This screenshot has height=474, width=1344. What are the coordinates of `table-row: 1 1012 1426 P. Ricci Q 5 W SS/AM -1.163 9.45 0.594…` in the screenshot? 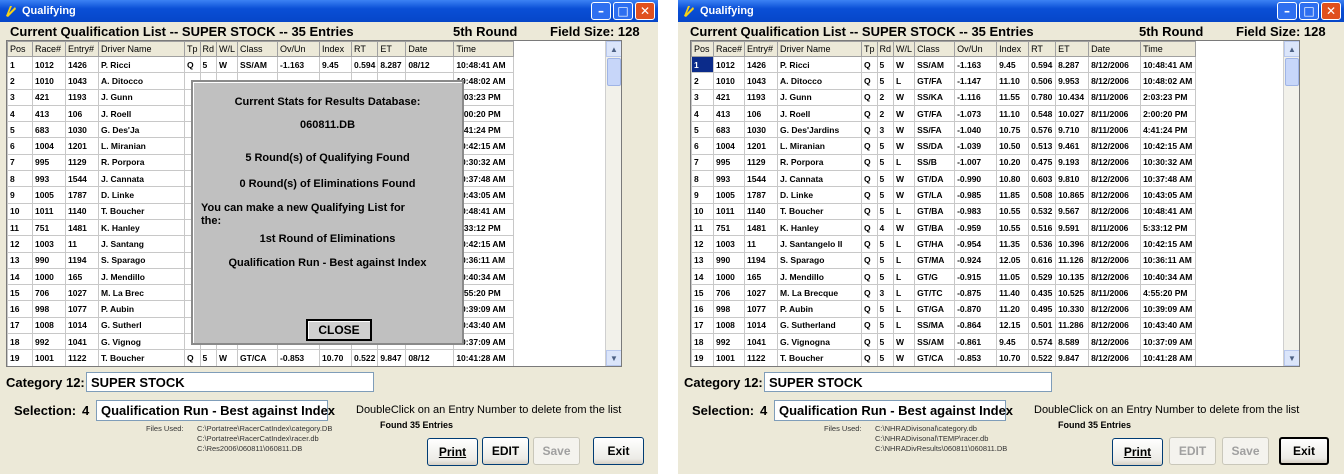 It's located at (944, 64).